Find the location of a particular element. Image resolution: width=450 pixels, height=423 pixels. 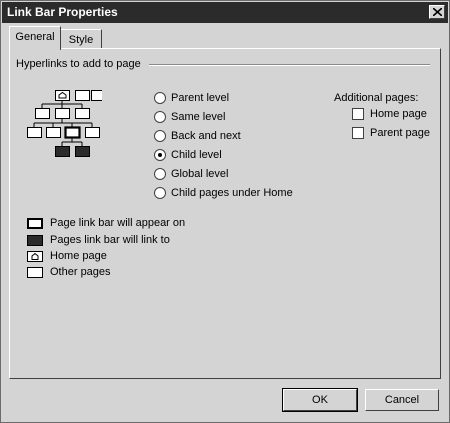

tab-style-label: Style is located at coordinates (81, 40).